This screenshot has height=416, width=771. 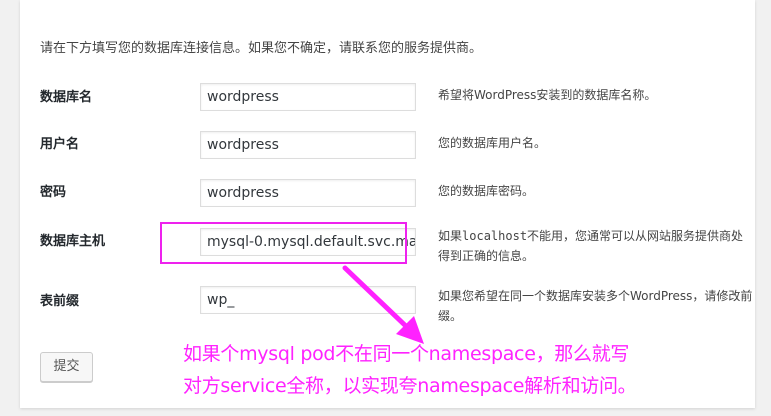 What do you see at coordinates (406, 354) in the screenshot?
I see `annotation-line-1: 如果个mysql pod不在同一个namespace，那么就写` at bounding box center [406, 354].